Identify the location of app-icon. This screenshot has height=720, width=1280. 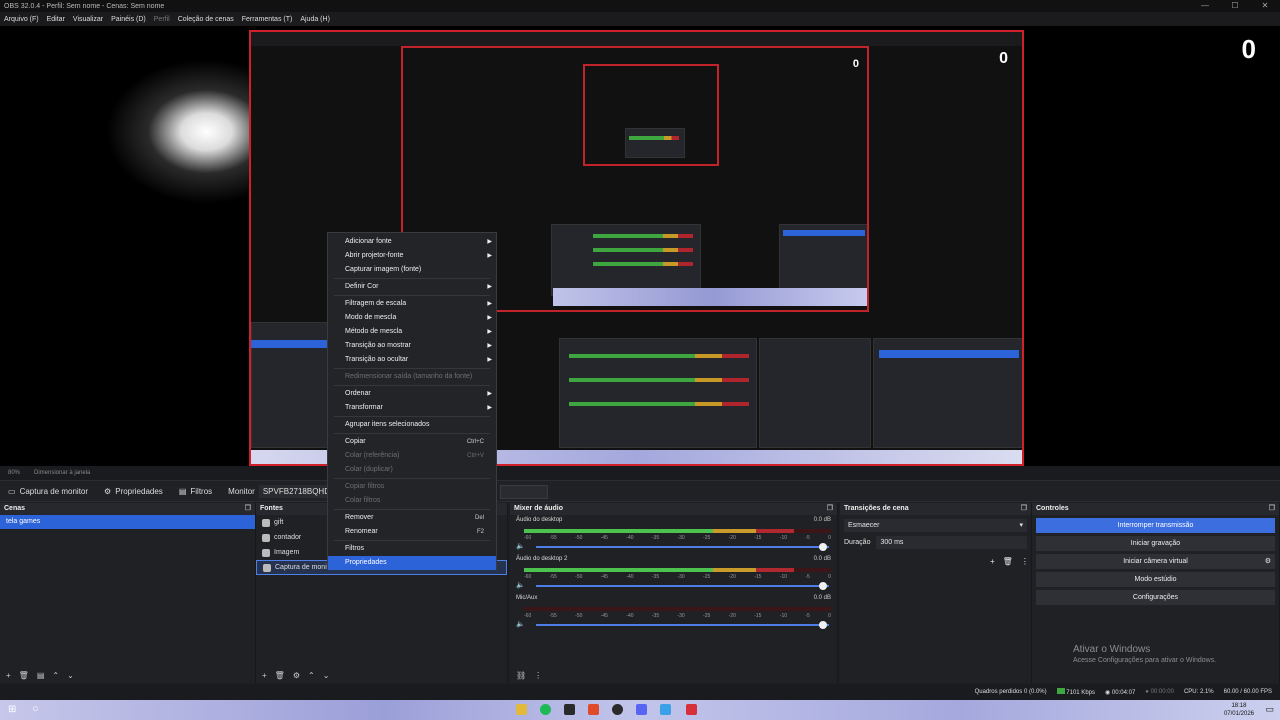
(665, 709).